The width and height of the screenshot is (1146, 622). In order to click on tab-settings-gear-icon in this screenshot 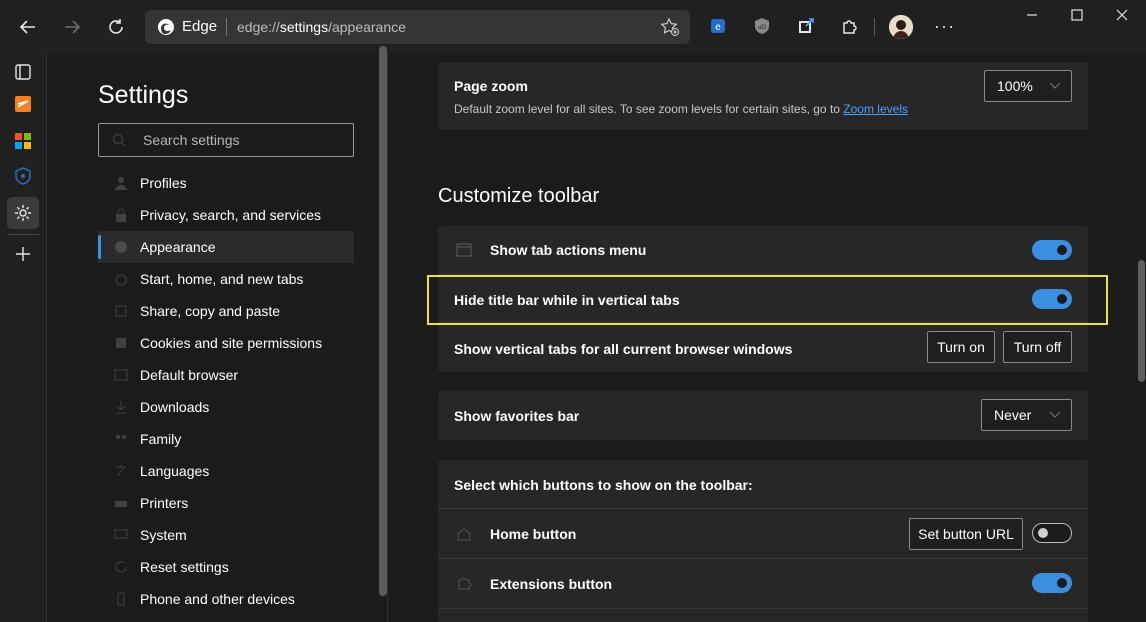, I will do `click(23, 213)`.